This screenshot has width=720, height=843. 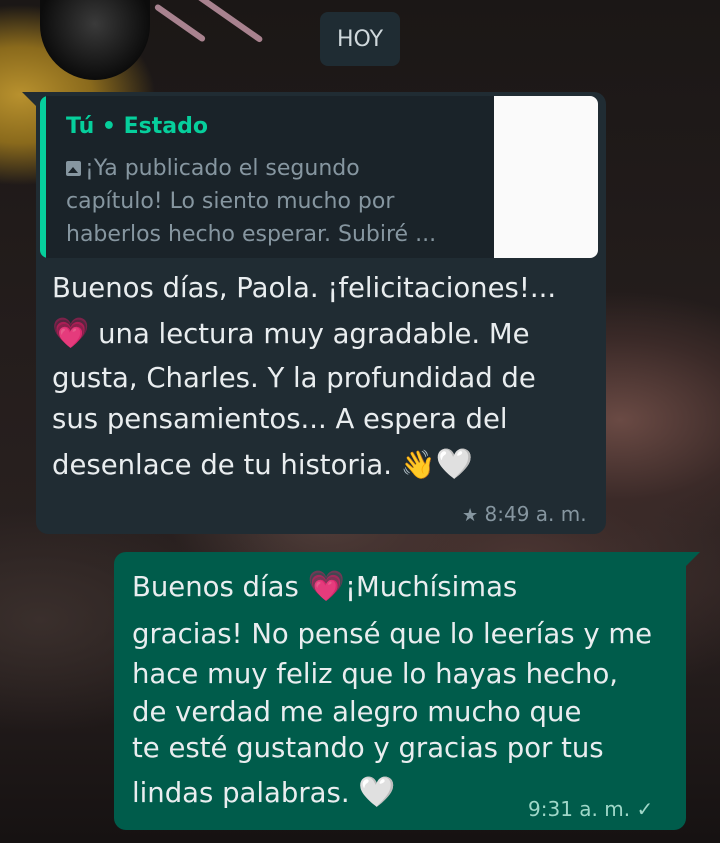 I want to click on incoming-text-line-2: 💗 una lectura muy agradable. Me, so click(x=291, y=334).